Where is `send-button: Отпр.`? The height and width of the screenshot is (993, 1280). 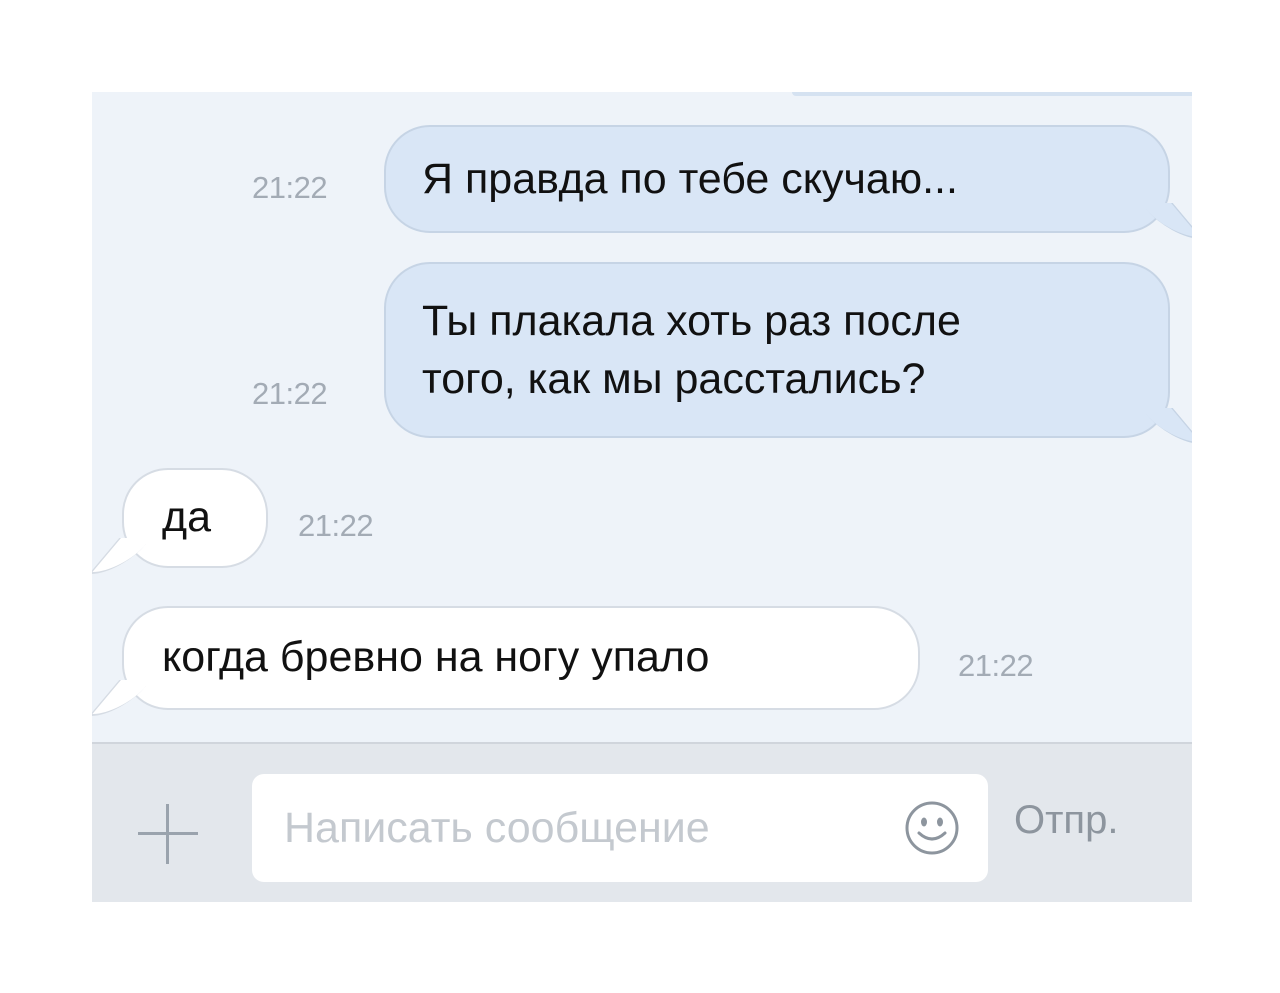
send-button: Отпр. is located at coordinates (1066, 820).